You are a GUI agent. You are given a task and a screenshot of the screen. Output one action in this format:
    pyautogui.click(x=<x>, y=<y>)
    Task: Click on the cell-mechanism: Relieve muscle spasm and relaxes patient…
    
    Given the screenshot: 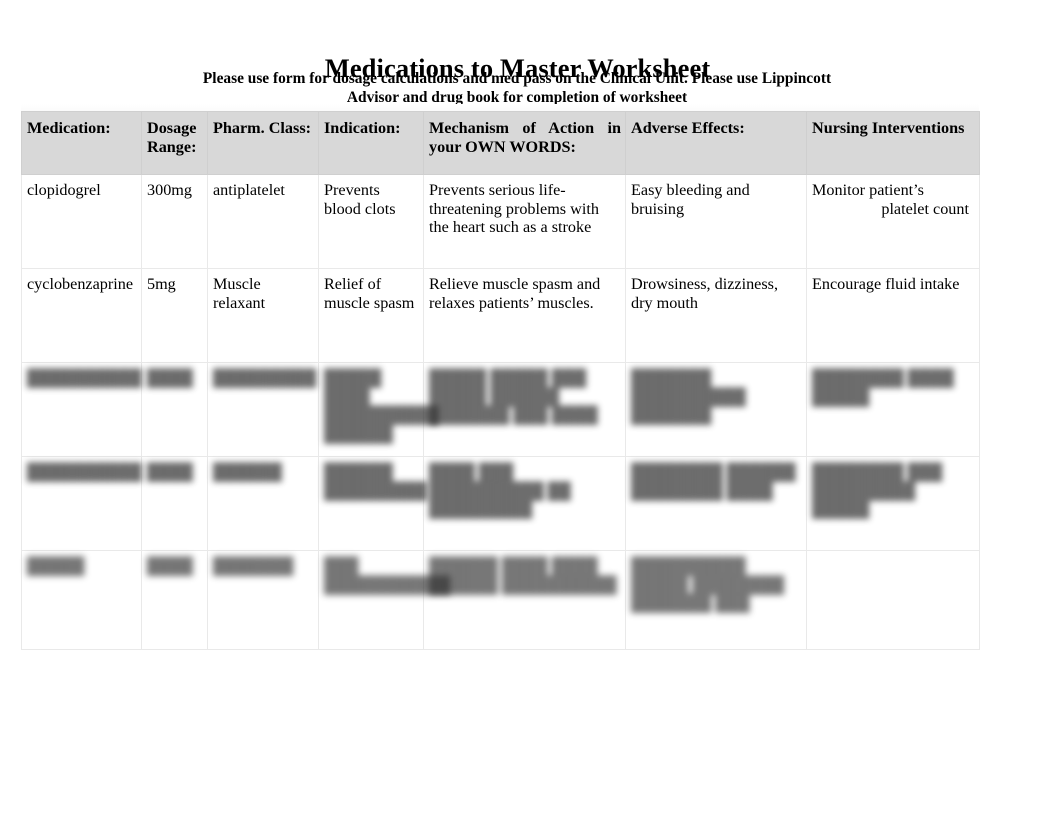 What is the action you would take?
    pyautogui.click(x=524, y=315)
    